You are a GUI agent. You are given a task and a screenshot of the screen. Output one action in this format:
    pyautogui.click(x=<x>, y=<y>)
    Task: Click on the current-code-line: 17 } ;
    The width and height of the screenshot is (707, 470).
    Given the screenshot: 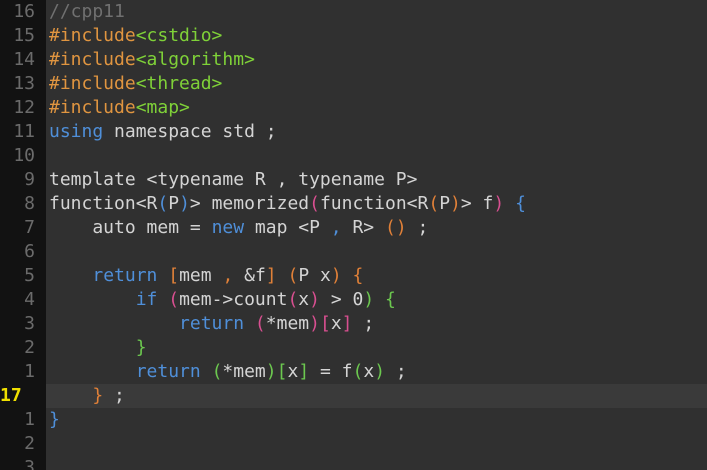 What is the action you would take?
    pyautogui.click(x=353, y=396)
    